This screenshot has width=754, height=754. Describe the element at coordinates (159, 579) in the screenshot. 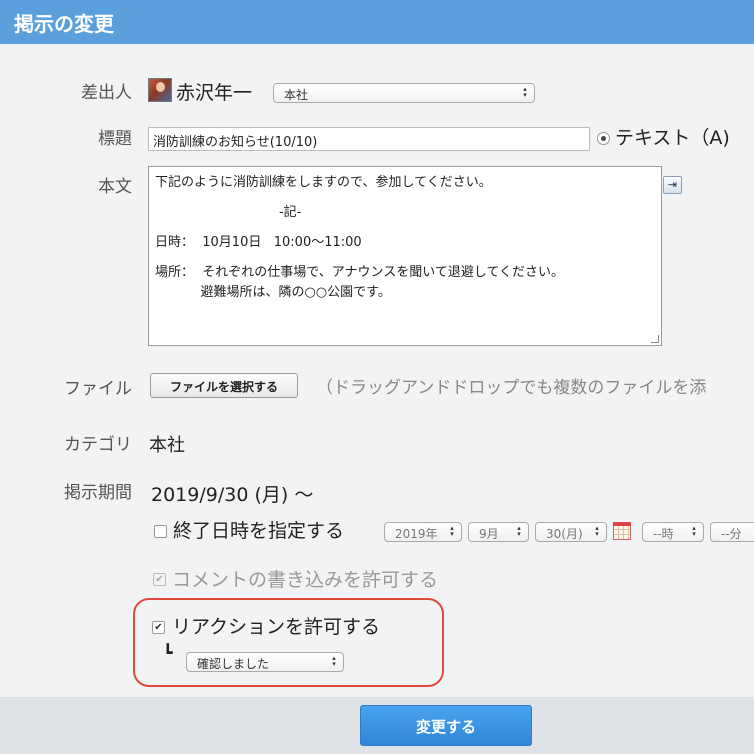

I see `allow-comment-checkbox: ✔` at that location.